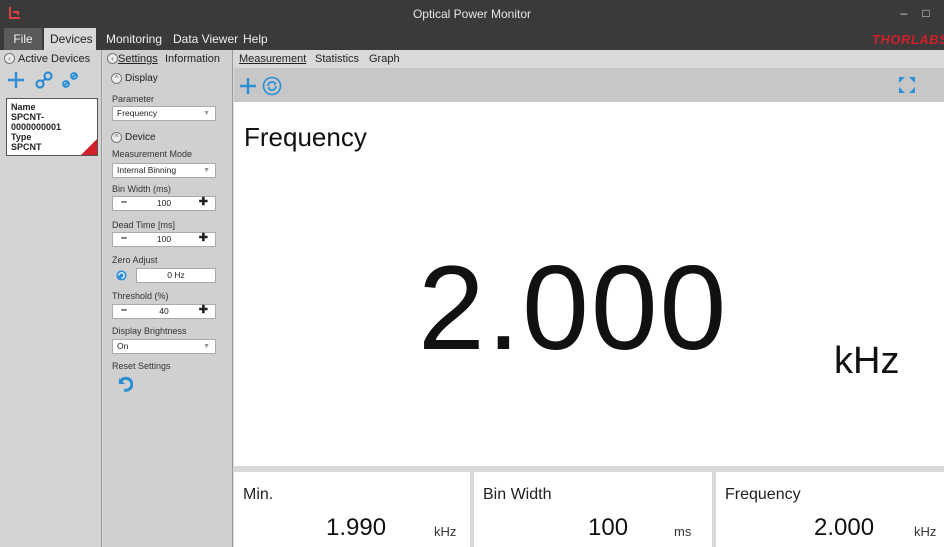  Describe the element at coordinates (830, 509) in the screenshot. I see `stat-frequency: Frequency 2.000 kHz` at that location.